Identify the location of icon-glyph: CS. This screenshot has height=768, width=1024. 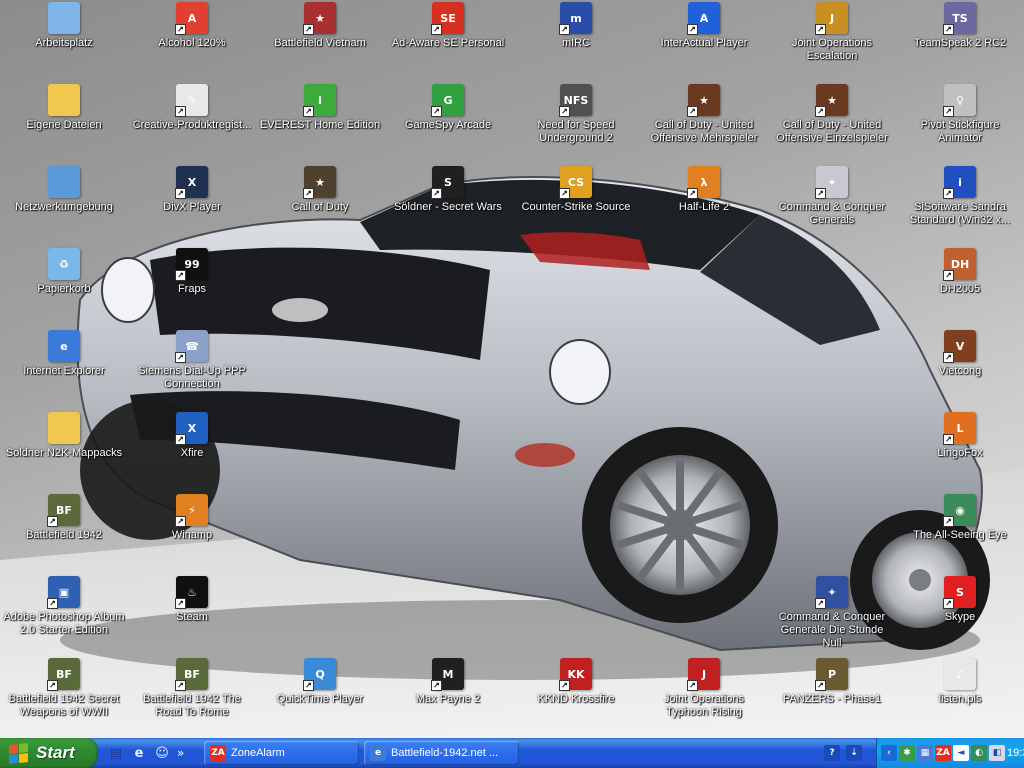
(576, 182).